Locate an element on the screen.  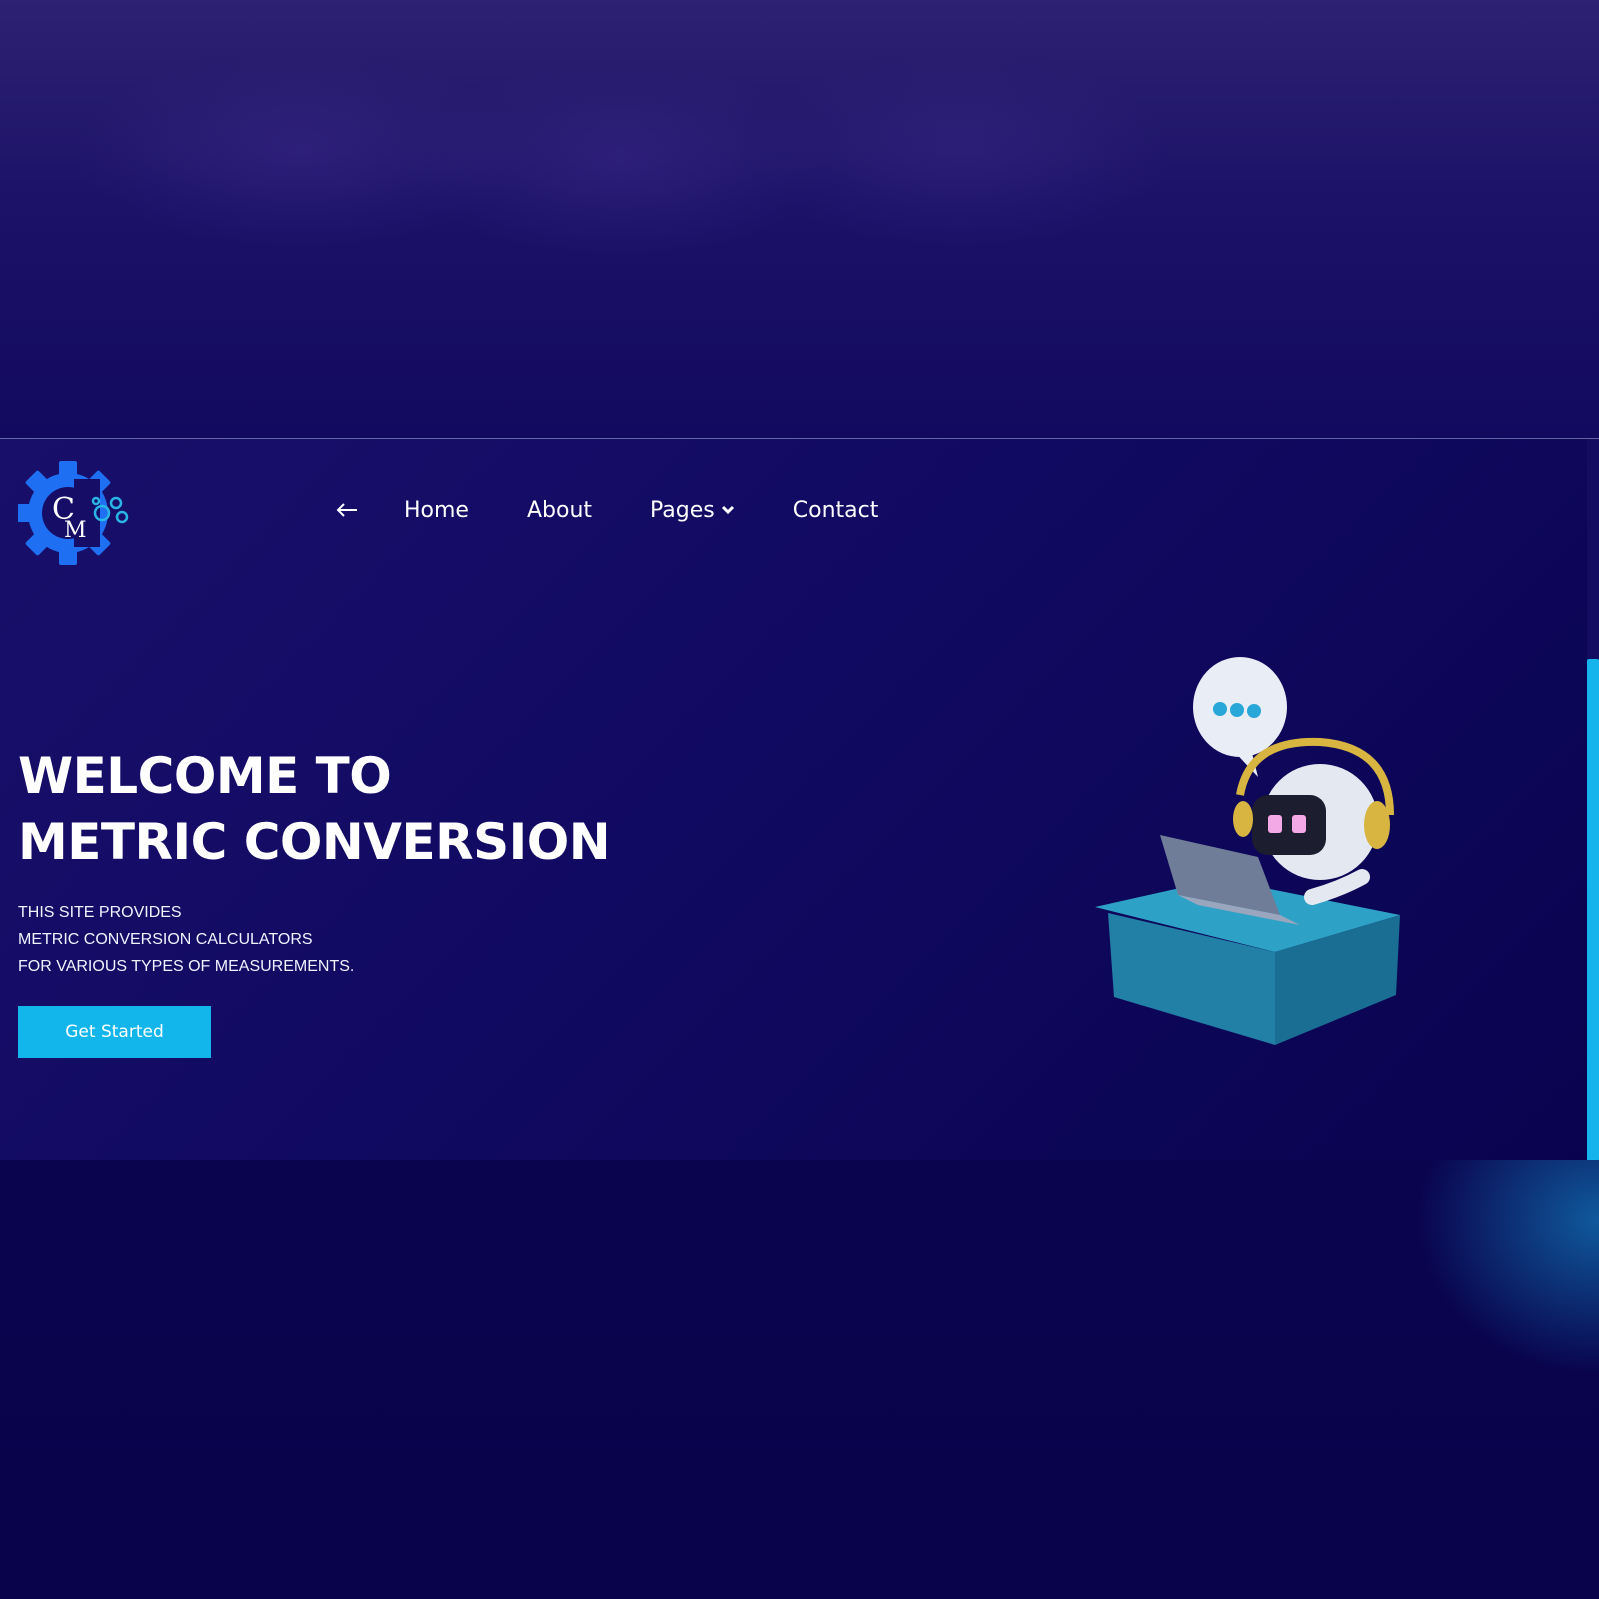
hero-title-line-2: METRIC CONVERSION is located at coordinates (314, 842).